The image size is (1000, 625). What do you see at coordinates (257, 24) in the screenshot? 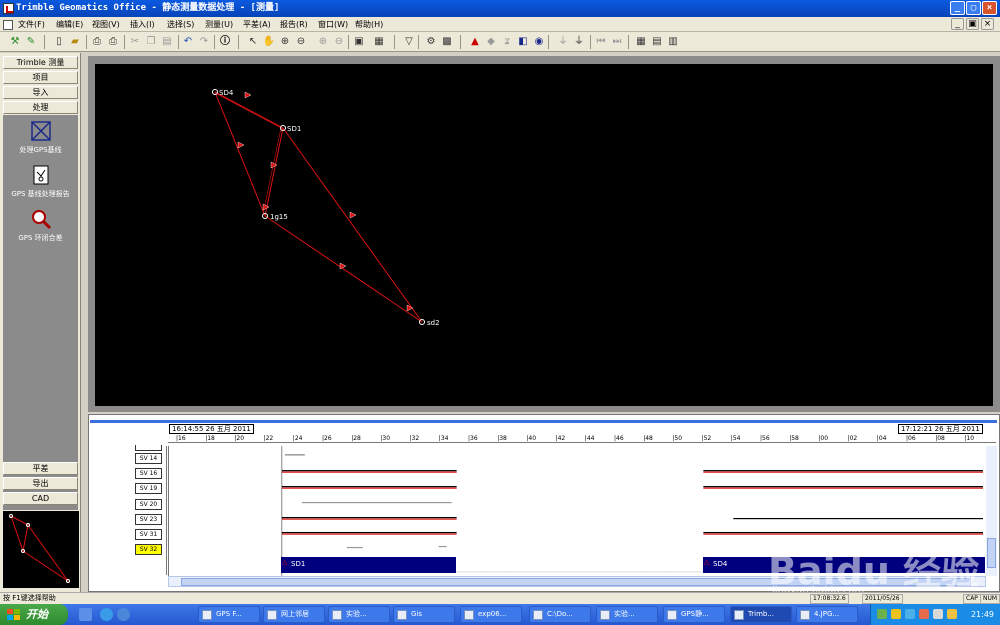
I see `menu-adjust: 平差(A)` at bounding box center [257, 24].